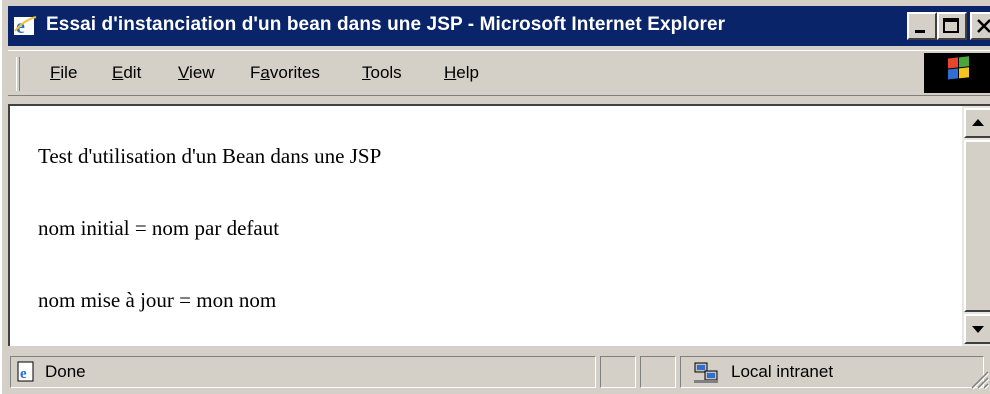  I want to click on vertical-scrollbar, so click(976, 225).